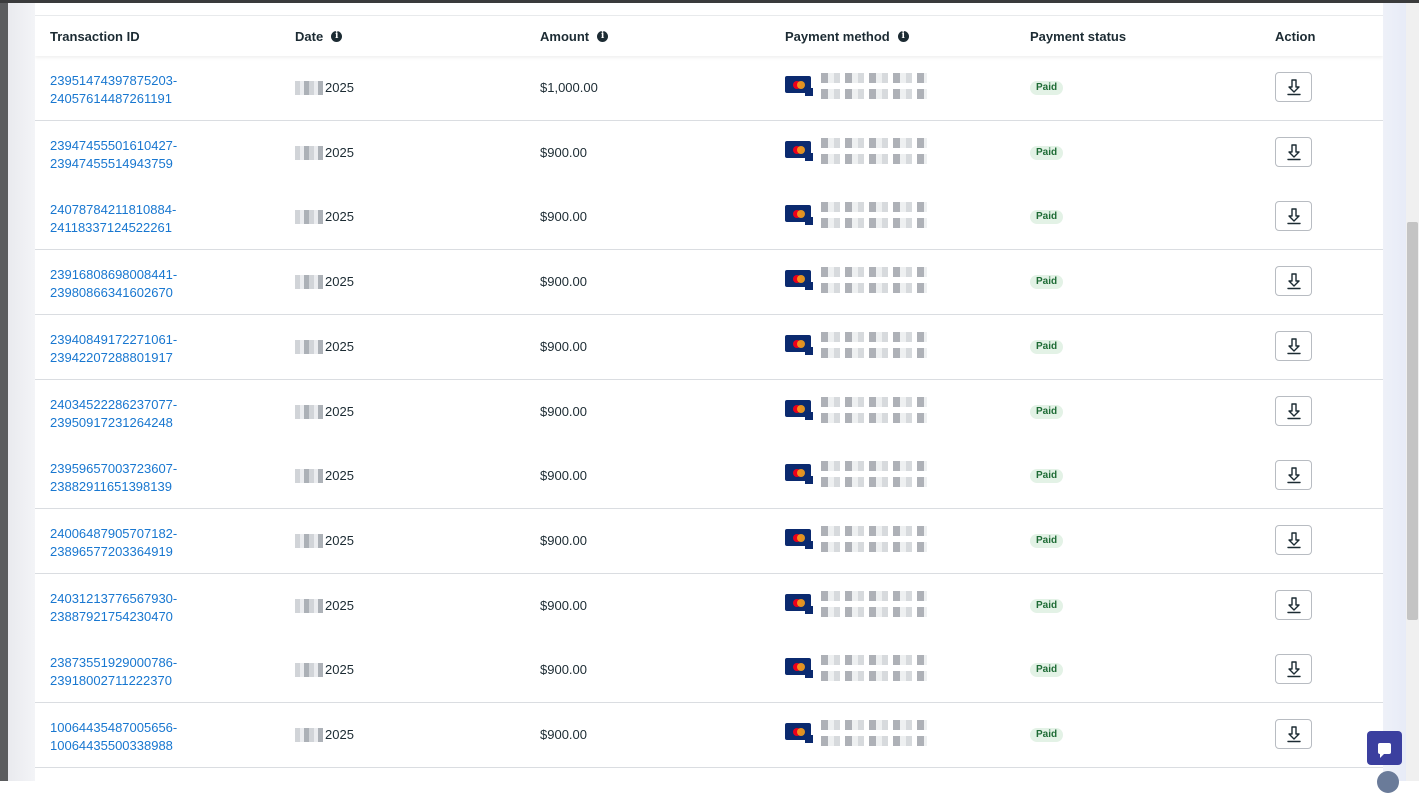 Image resolution: width=1419 pixels, height=793 pixels. Describe the element at coordinates (1388, 782) in the screenshot. I see `globe-icon` at that location.